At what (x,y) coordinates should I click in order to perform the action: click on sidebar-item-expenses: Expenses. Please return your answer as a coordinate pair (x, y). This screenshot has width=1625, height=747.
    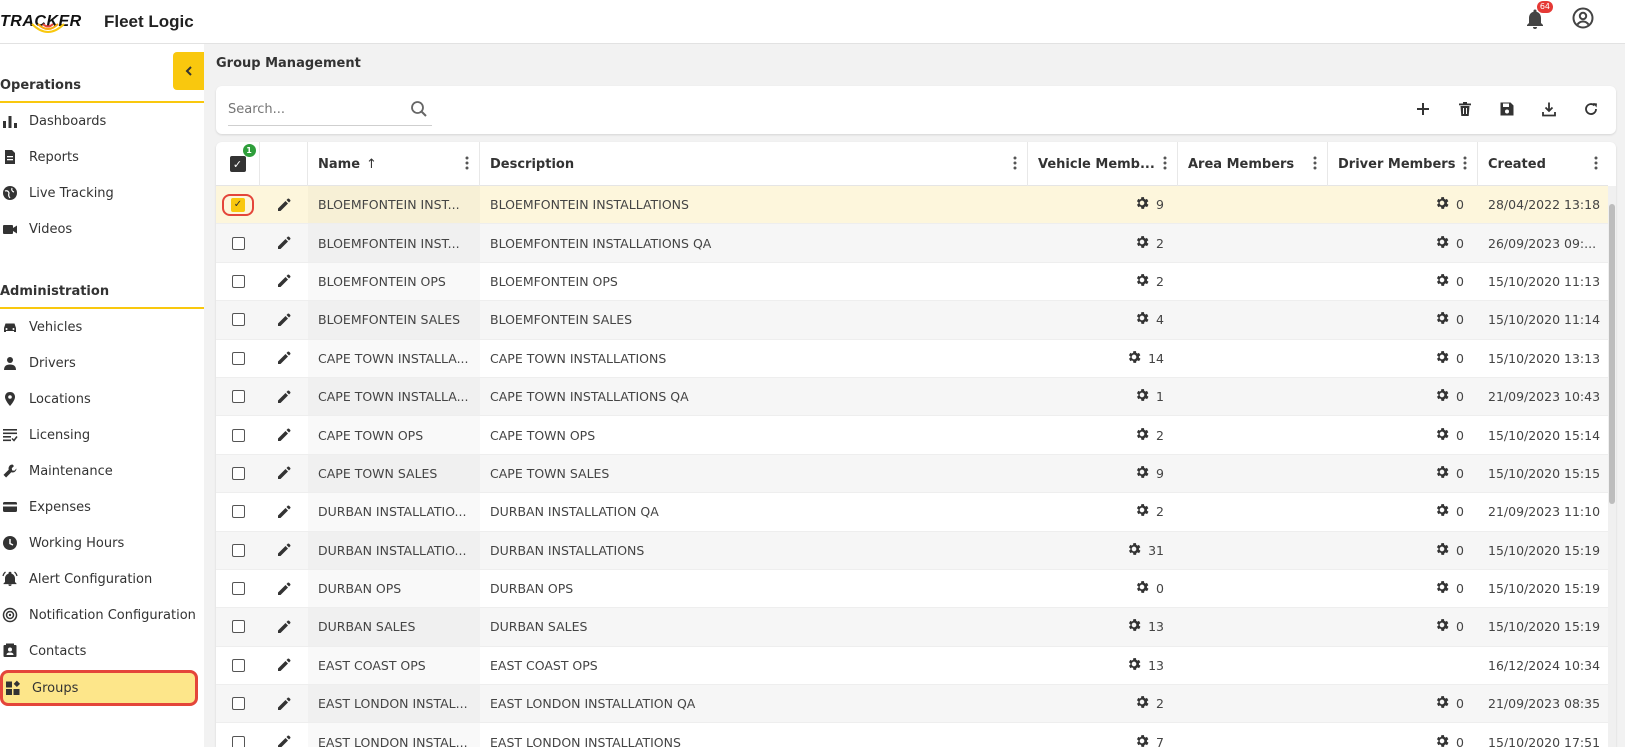
    Looking at the image, I should click on (102, 507).